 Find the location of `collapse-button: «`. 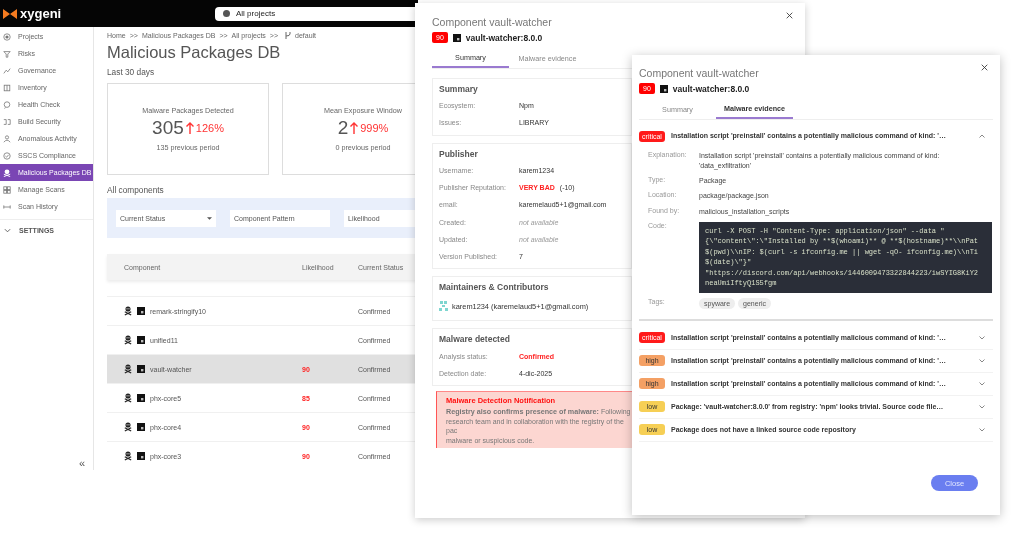

collapse-button: « is located at coordinates (81, 463).